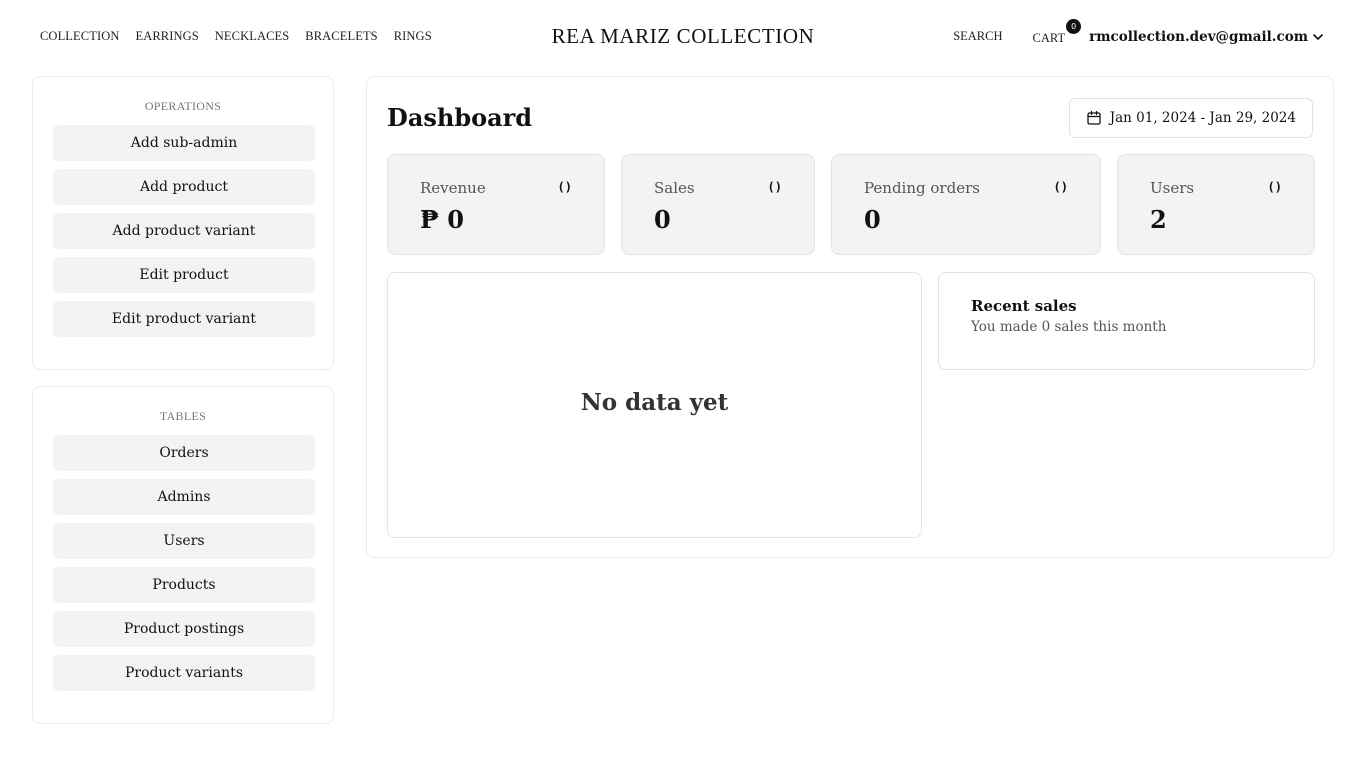 Image resolution: width=1366 pixels, height=768 pixels. Describe the element at coordinates (1069, 327) in the screenshot. I see `recent-sales-subtitle: You made 0 sales this month` at that location.